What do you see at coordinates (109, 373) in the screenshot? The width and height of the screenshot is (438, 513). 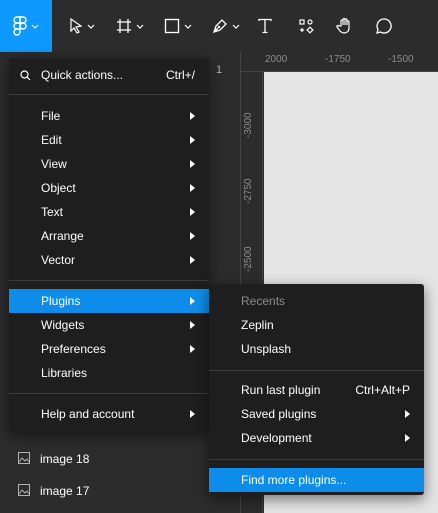 I see `menu-item-libraries: Libraries` at bounding box center [109, 373].